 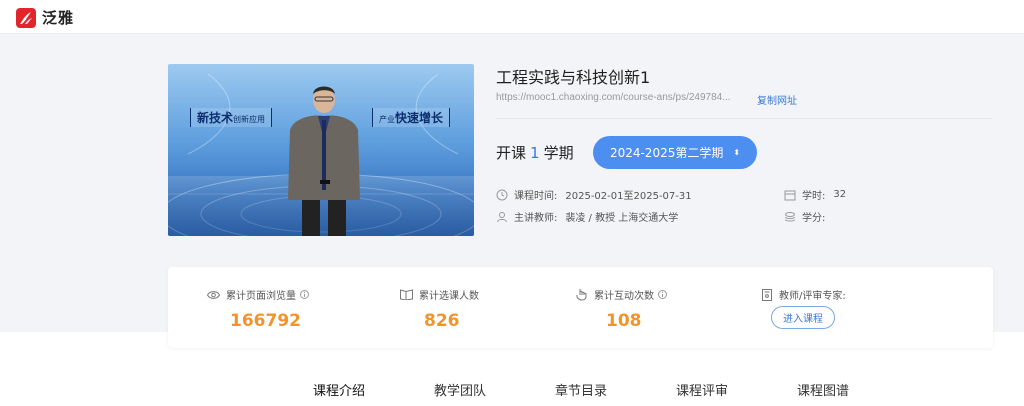 I want to click on brand-name: 泛雅, so click(x=58, y=18).